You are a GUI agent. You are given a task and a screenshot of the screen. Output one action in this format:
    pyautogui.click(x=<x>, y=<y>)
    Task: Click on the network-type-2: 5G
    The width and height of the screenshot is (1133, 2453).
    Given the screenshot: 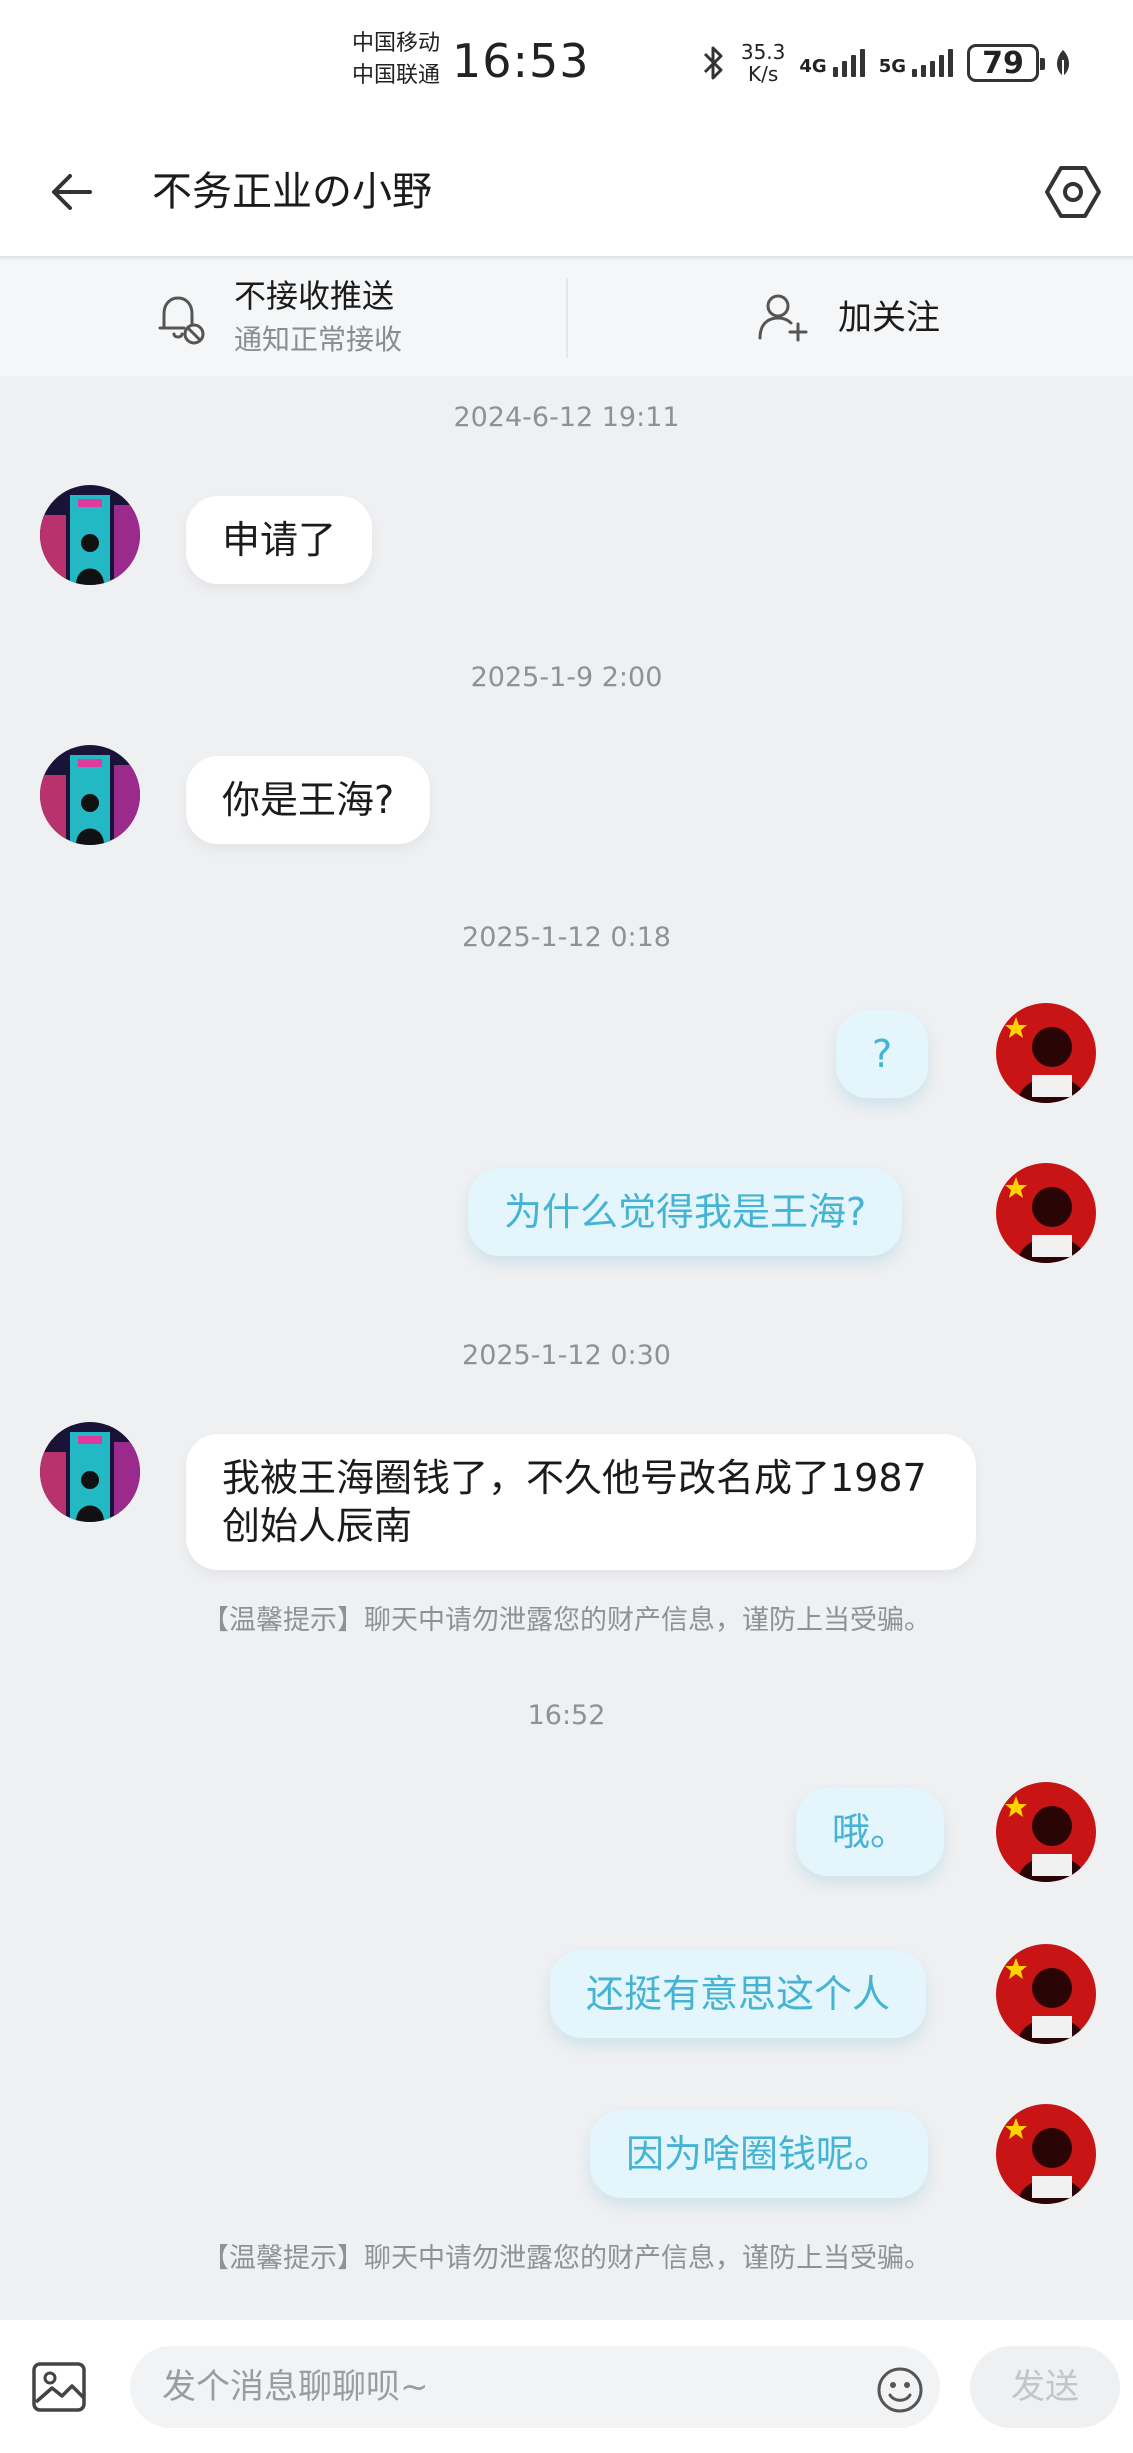 What is the action you would take?
    pyautogui.click(x=892, y=66)
    